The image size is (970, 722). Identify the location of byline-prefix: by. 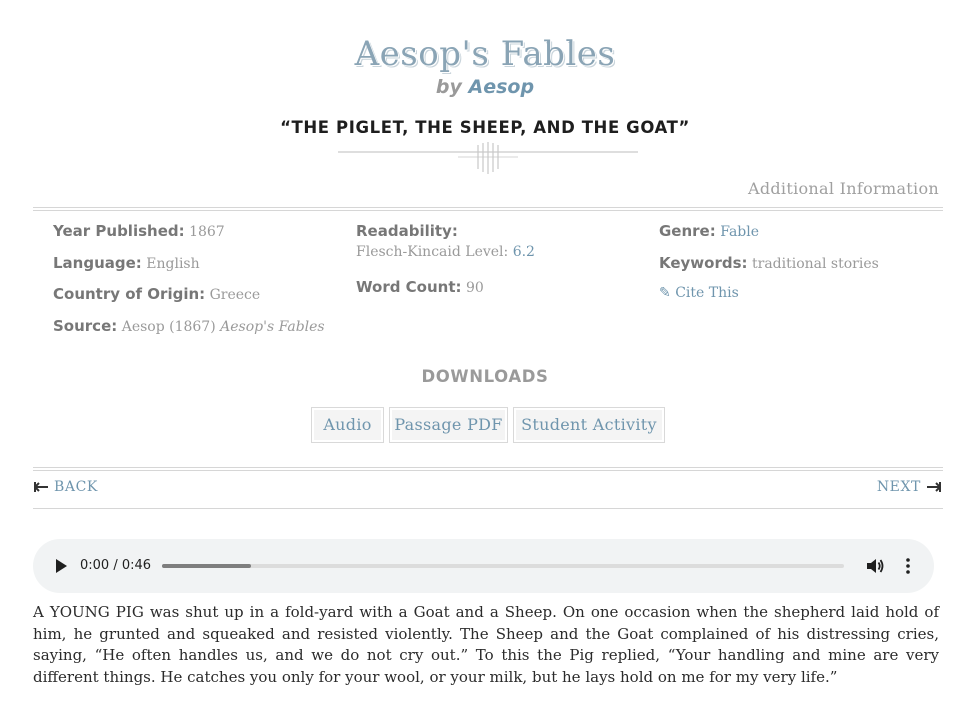
(448, 87).